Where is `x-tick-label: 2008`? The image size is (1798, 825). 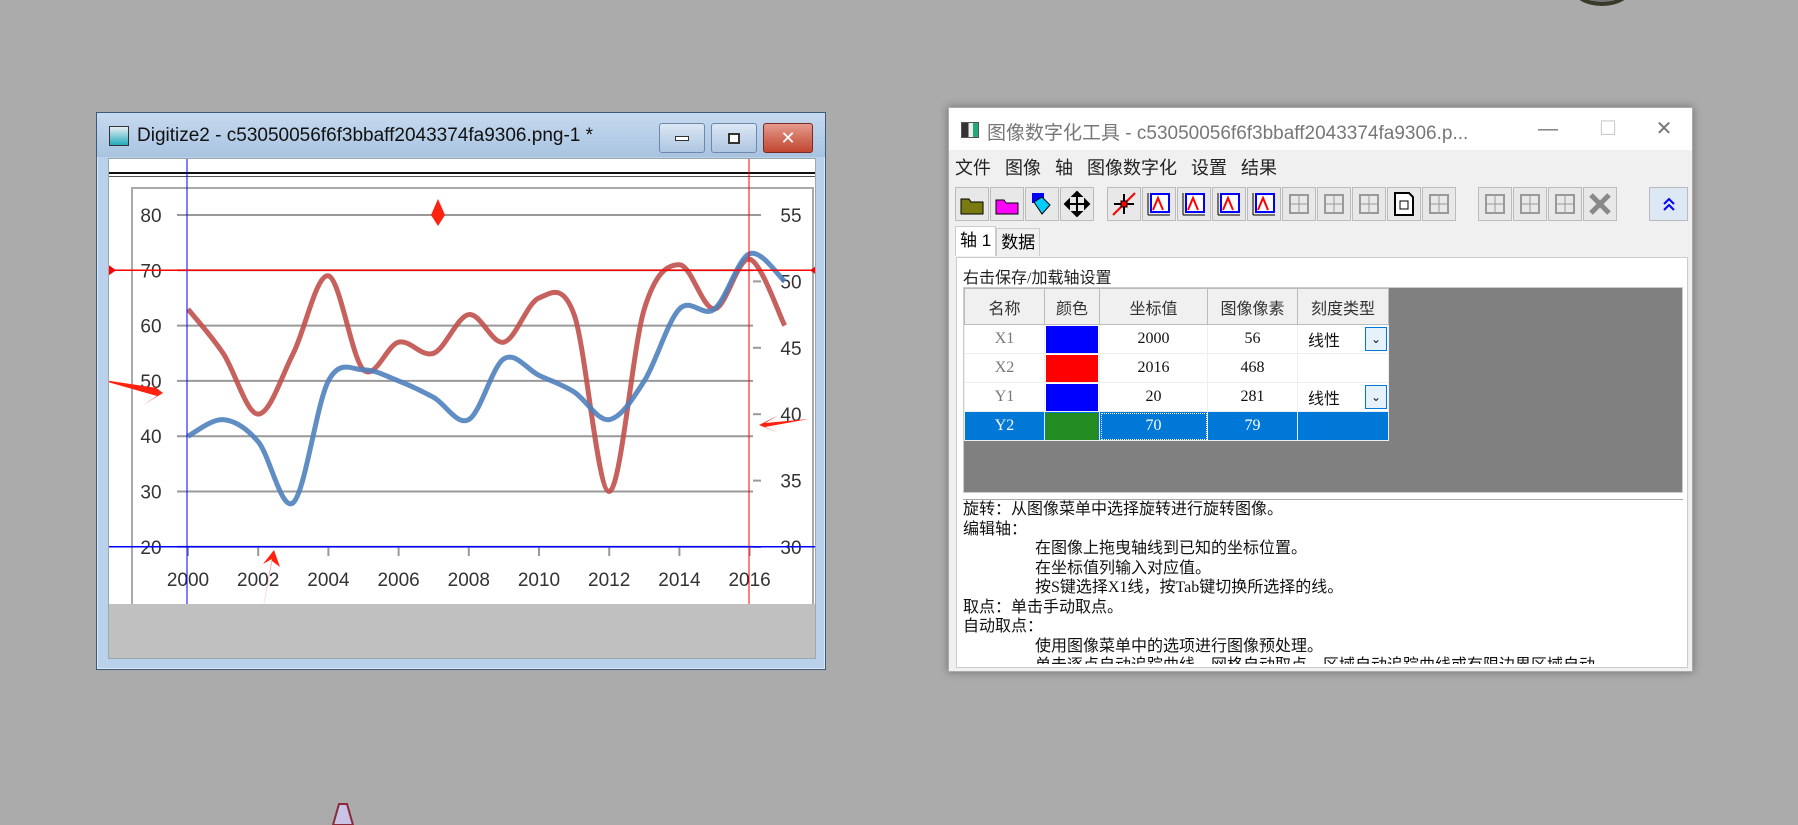 x-tick-label: 2008 is located at coordinates (469, 580).